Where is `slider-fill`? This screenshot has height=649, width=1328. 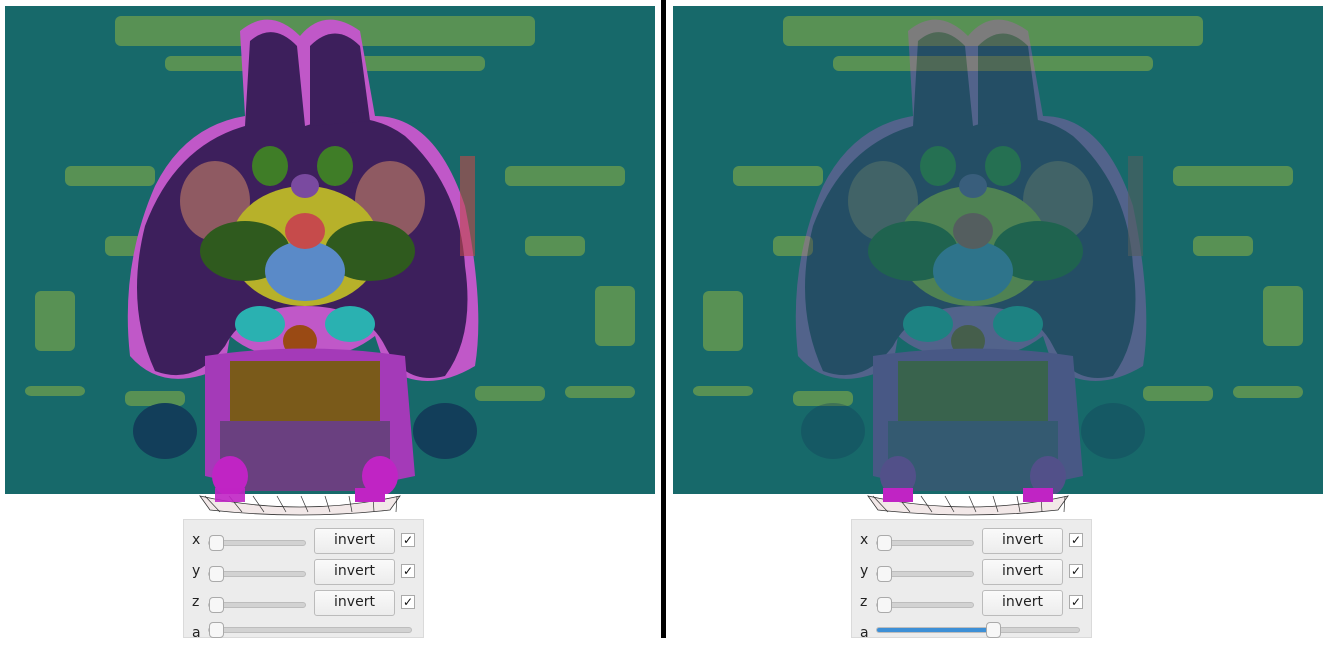 slider-fill is located at coordinates (935, 630).